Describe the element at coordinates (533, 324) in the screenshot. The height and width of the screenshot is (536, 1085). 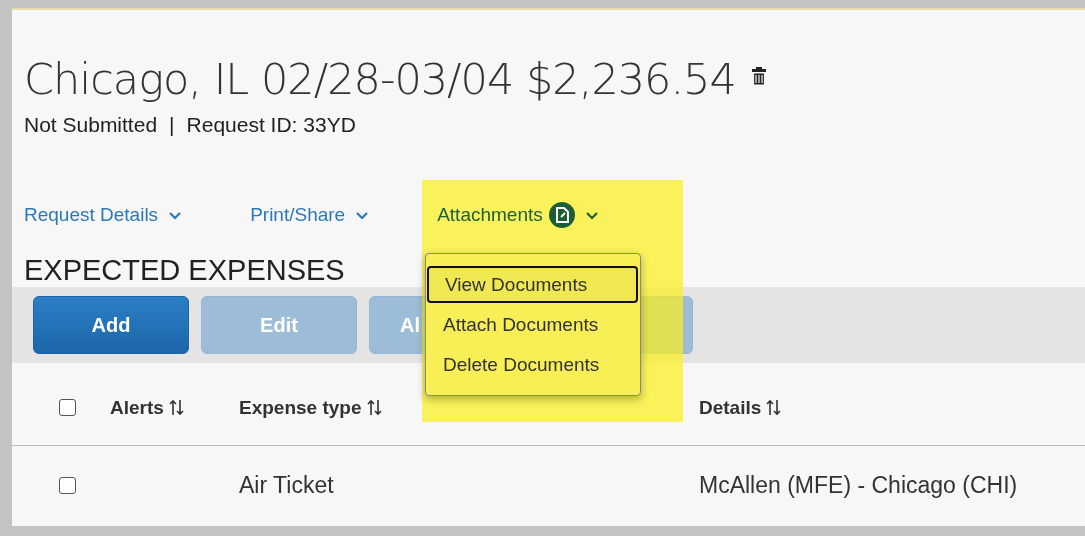
I see `menu-item: Attach Documents` at that location.